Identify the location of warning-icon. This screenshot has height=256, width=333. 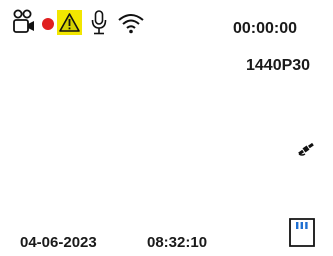
(69, 22).